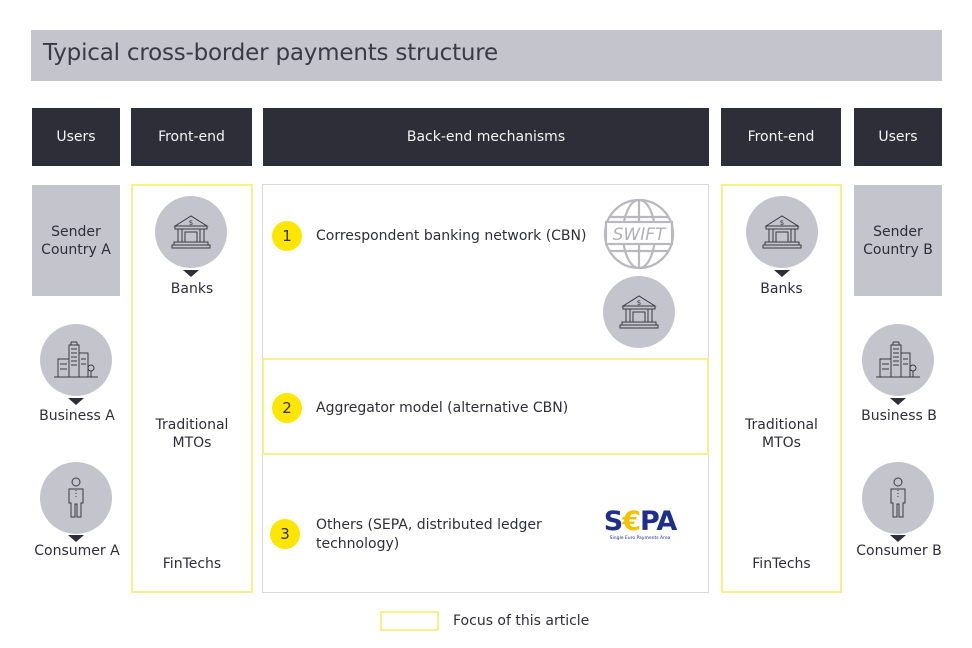 This screenshot has height=648, width=972. Describe the element at coordinates (409, 621) in the screenshot. I see `legend-swatch` at that location.